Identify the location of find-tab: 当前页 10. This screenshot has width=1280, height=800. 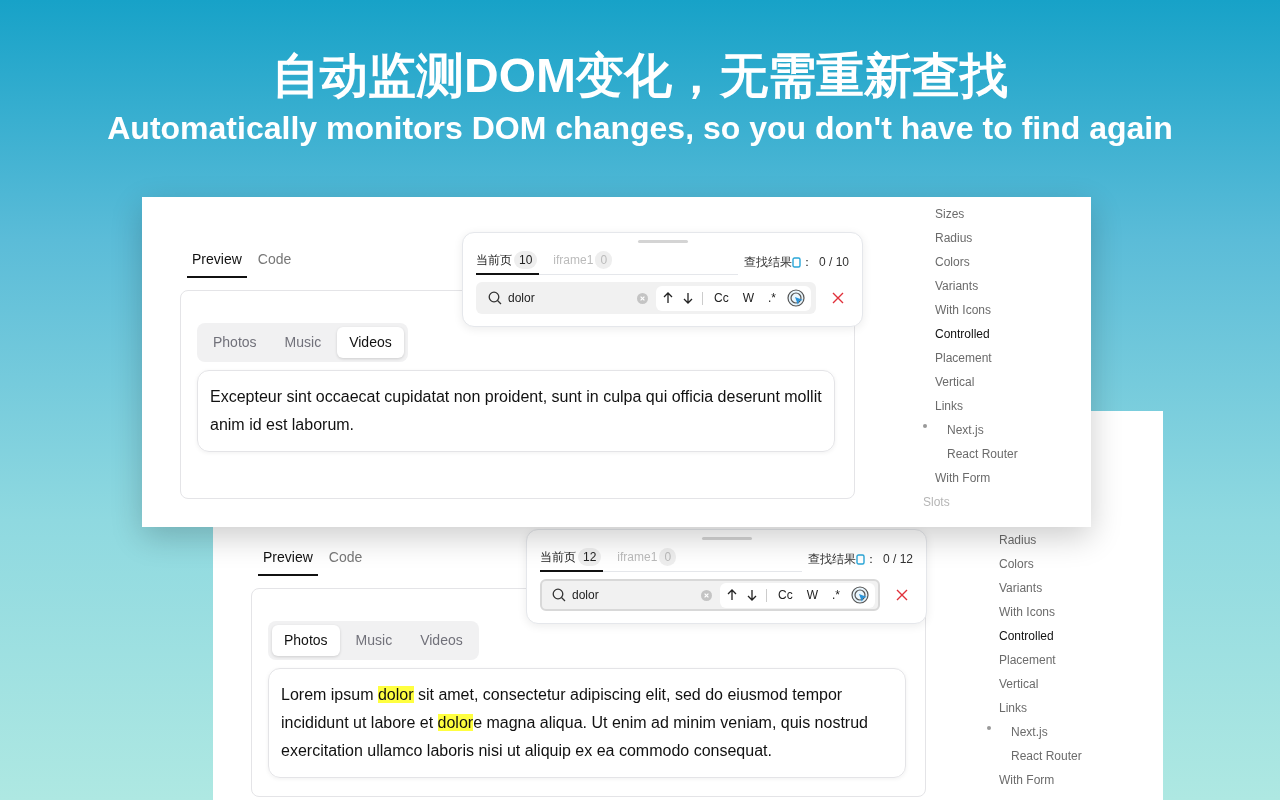
(508, 263).